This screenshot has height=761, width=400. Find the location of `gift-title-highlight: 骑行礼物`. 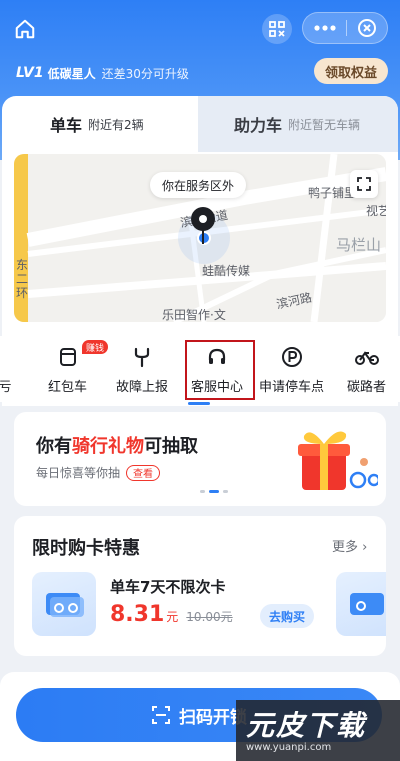

gift-title-highlight: 骑行礼物 is located at coordinates (108, 446).